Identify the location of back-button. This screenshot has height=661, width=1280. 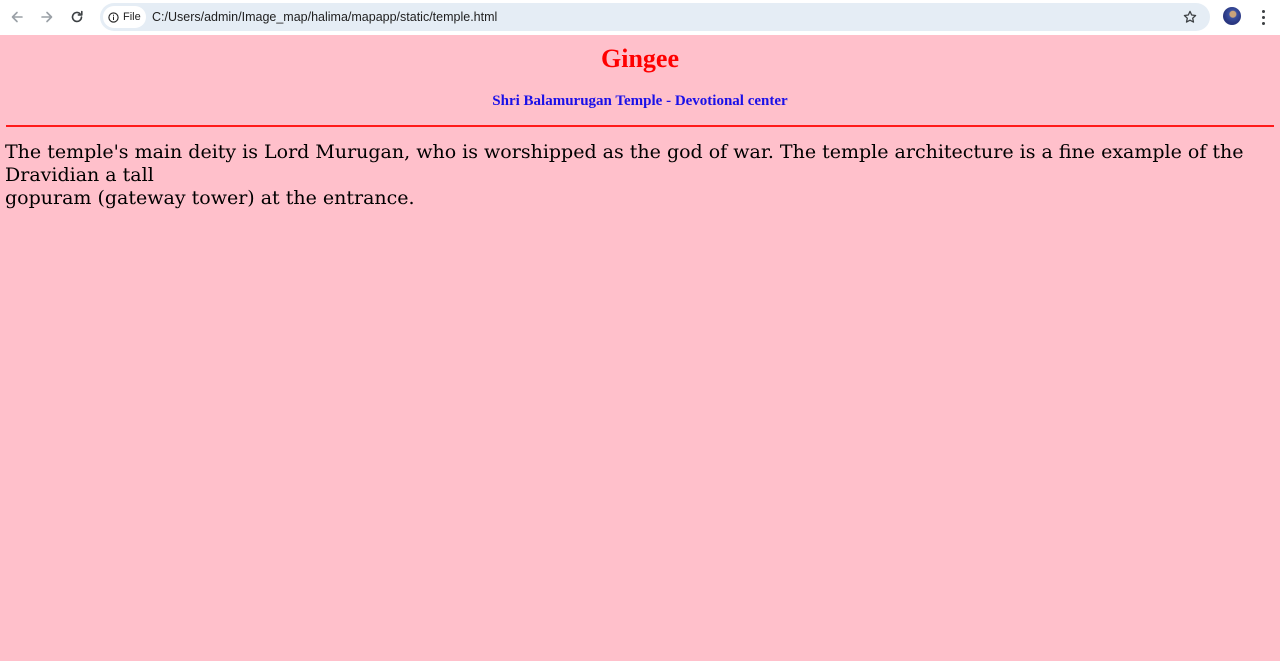
(17, 17).